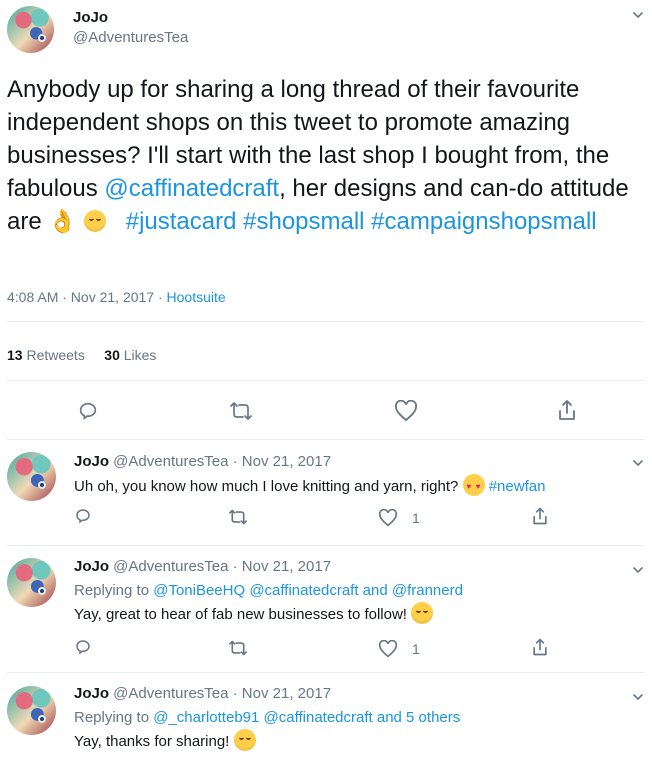 The image size is (652, 762). What do you see at coordinates (62, 220) in the screenshot?
I see `ok-hand-emoji: 👌` at bounding box center [62, 220].